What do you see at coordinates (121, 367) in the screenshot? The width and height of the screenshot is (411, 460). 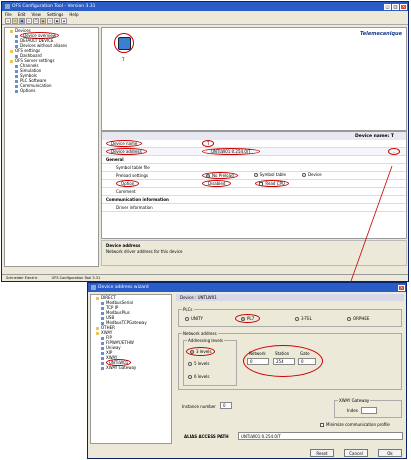 I see `tree-item-label: XWAY Gateway` at bounding box center [121, 367].